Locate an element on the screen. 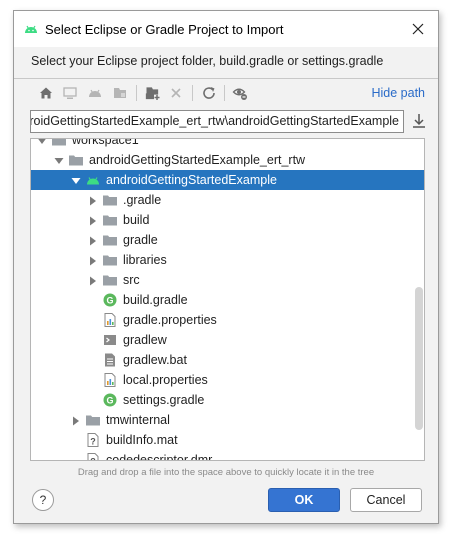 The width and height of the screenshot is (464, 543). new-folder-button is located at coordinates (153, 93).